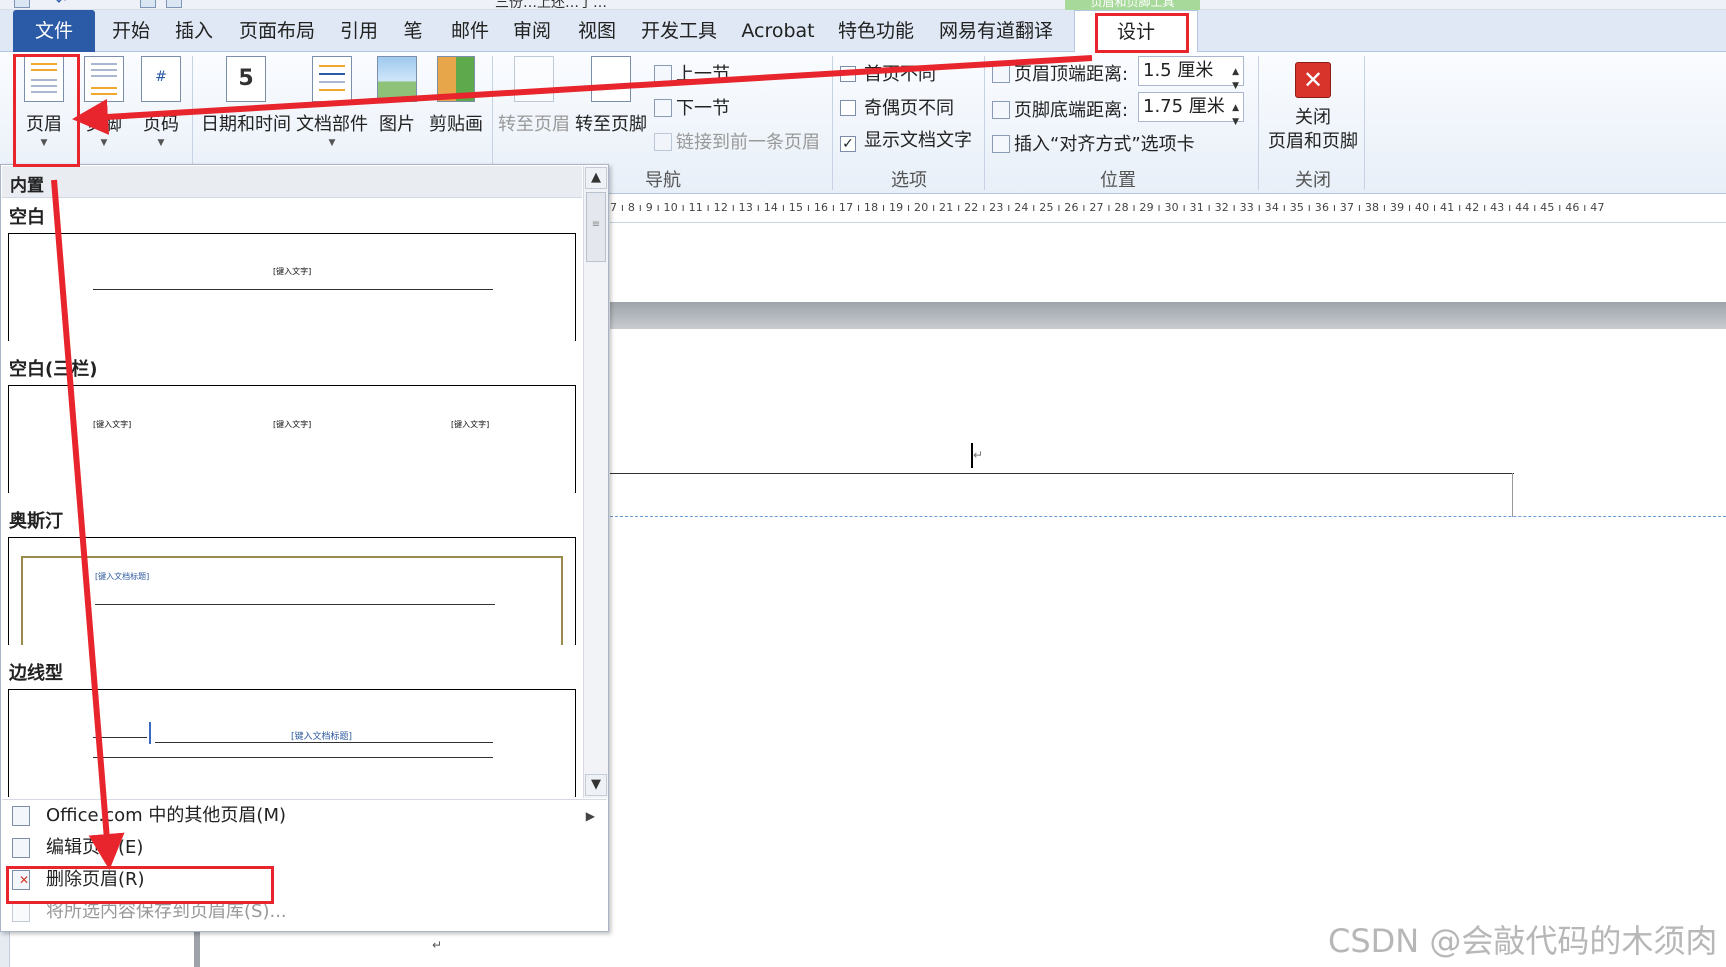 The width and height of the screenshot is (1726, 967). What do you see at coordinates (88, 524) in the screenshot?
I see `arrow-header-to-remove` at bounding box center [88, 524].